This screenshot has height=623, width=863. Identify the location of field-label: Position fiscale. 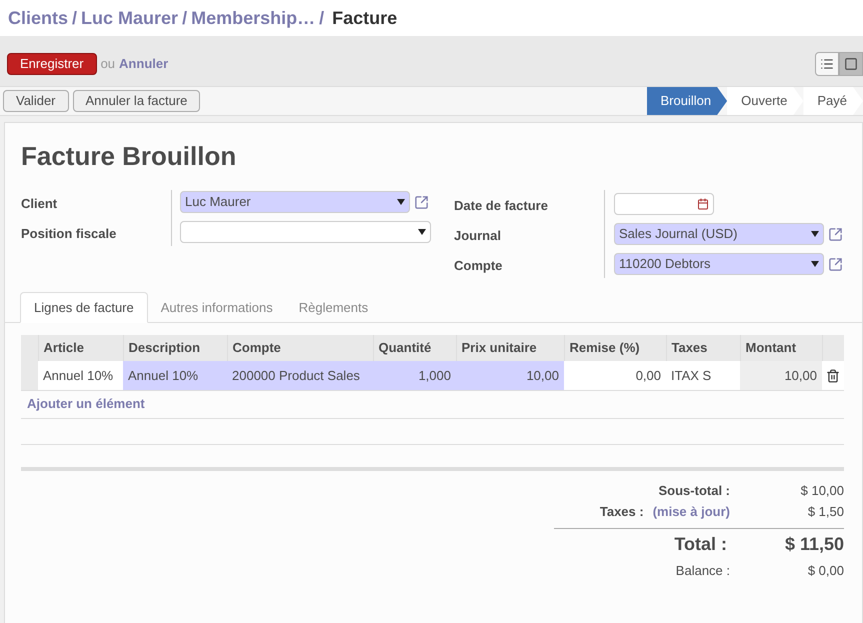
(68, 233).